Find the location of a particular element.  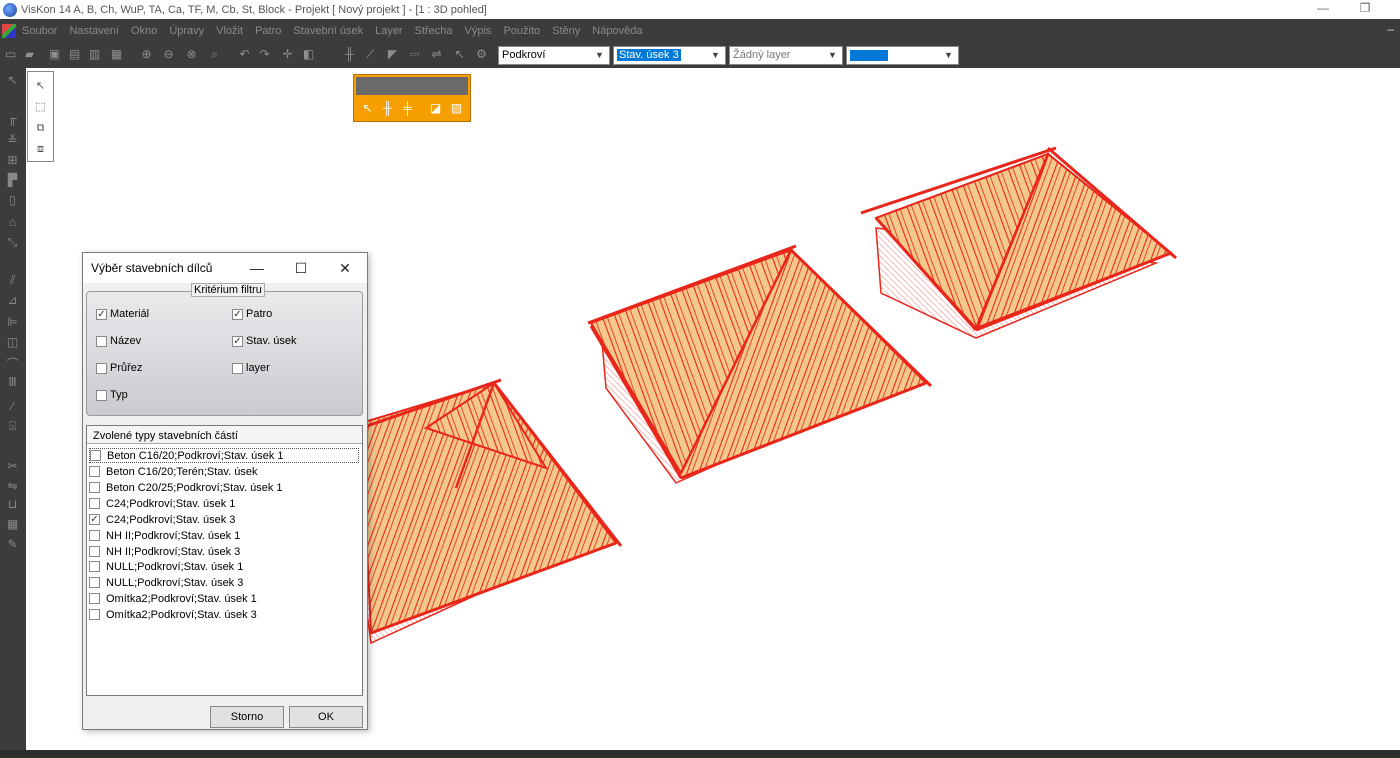

filter-floor-checkbox: ✓ Patro is located at coordinates (252, 314).